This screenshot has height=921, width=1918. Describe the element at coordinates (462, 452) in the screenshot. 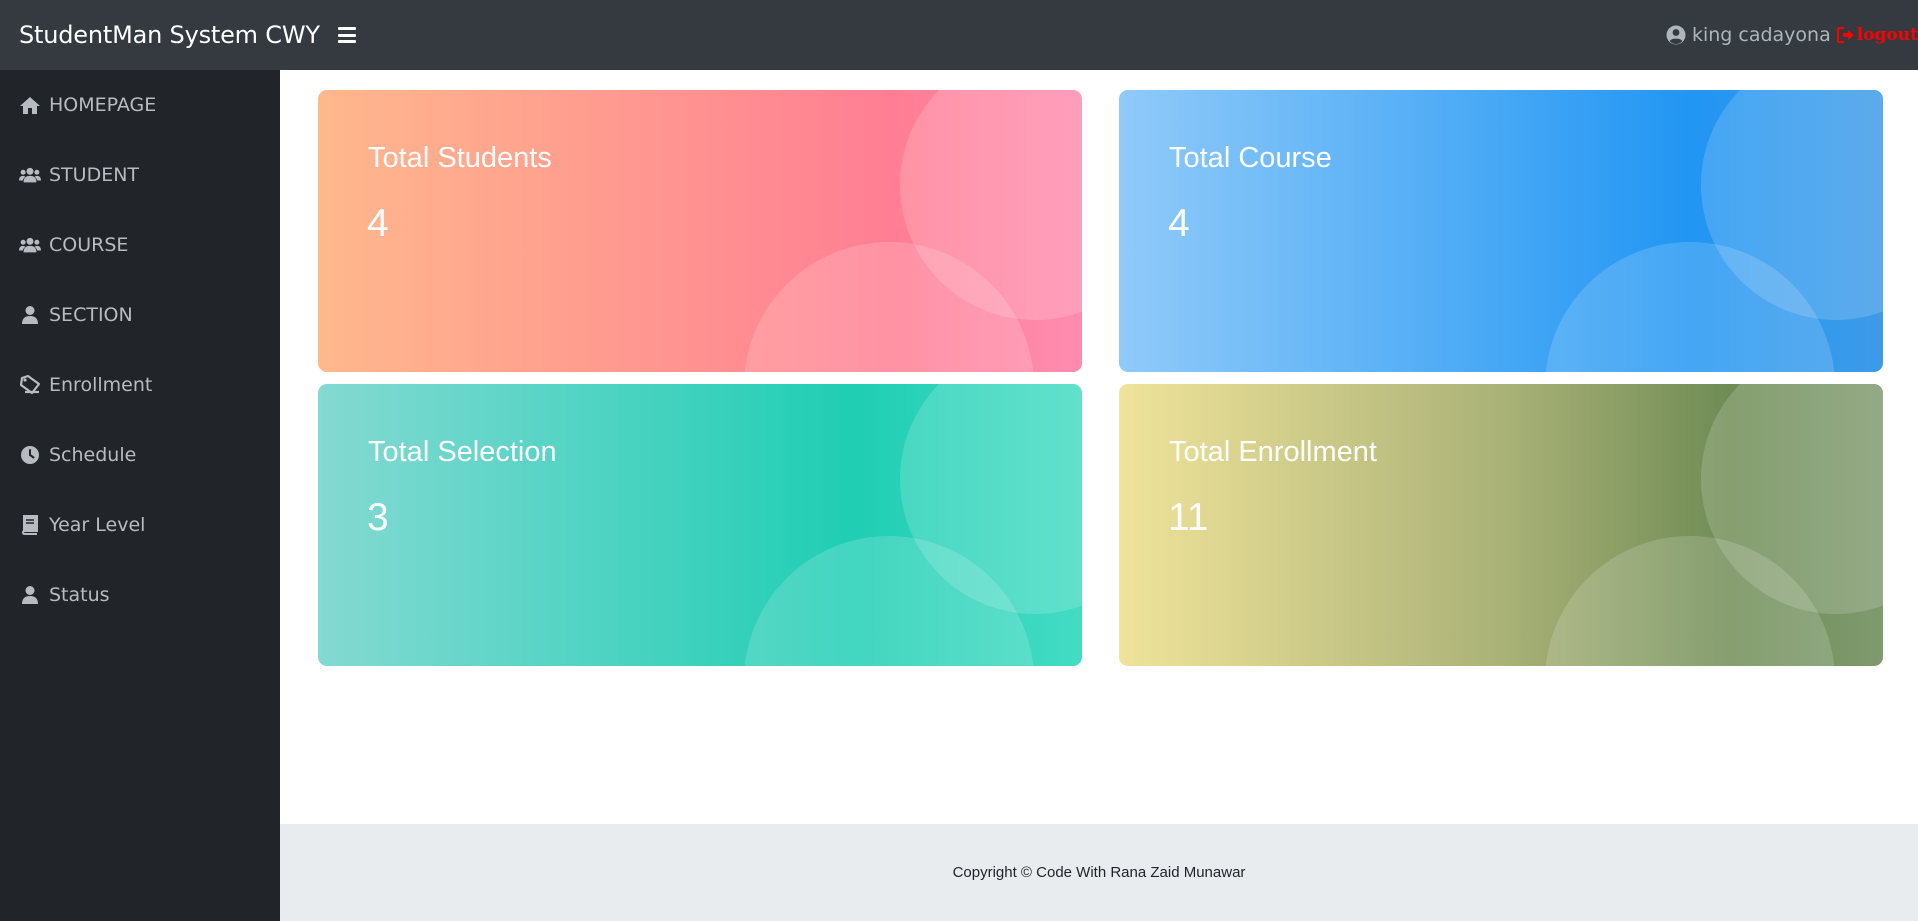

I see `card-title: Total Selection` at that location.